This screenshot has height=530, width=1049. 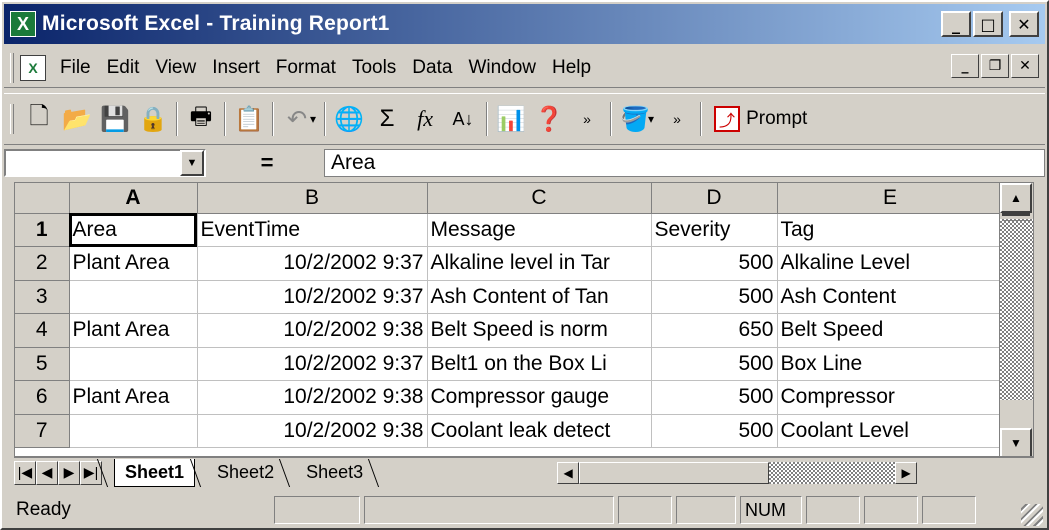 What do you see at coordinates (684, 163) in the screenshot?
I see `formula-input: Area` at bounding box center [684, 163].